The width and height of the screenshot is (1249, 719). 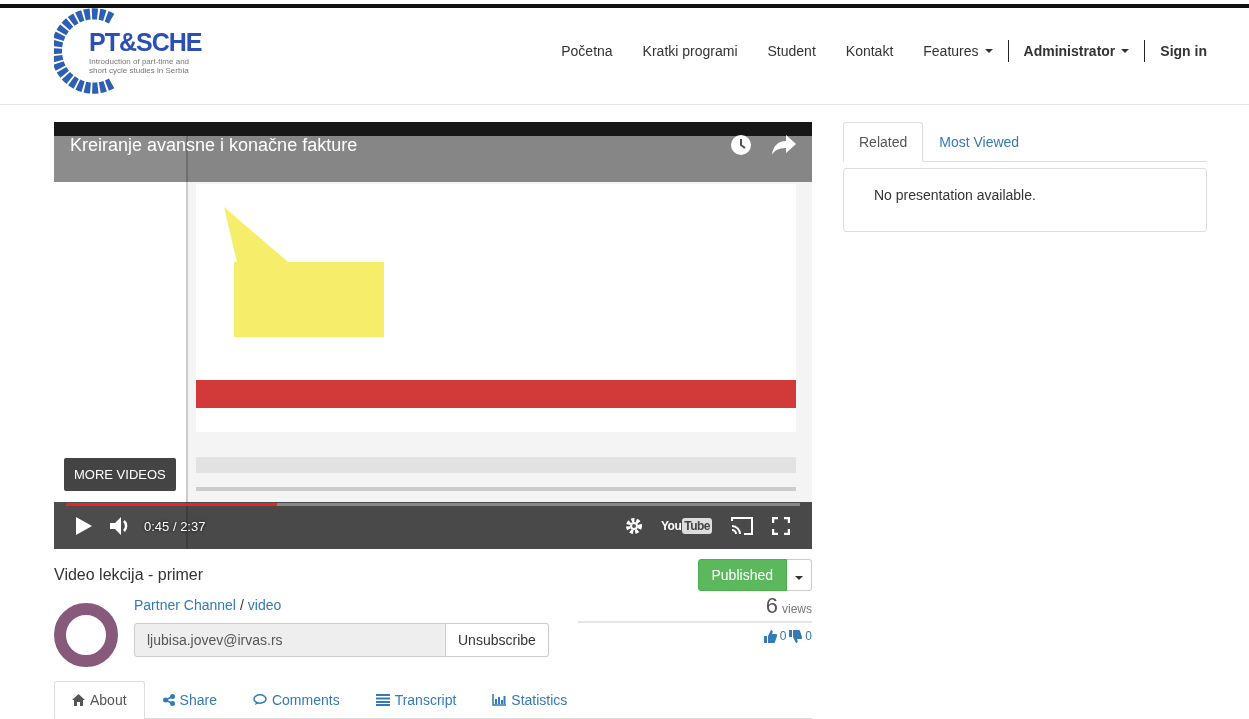 I want to click on tab: Comments, so click(x=296, y=700).